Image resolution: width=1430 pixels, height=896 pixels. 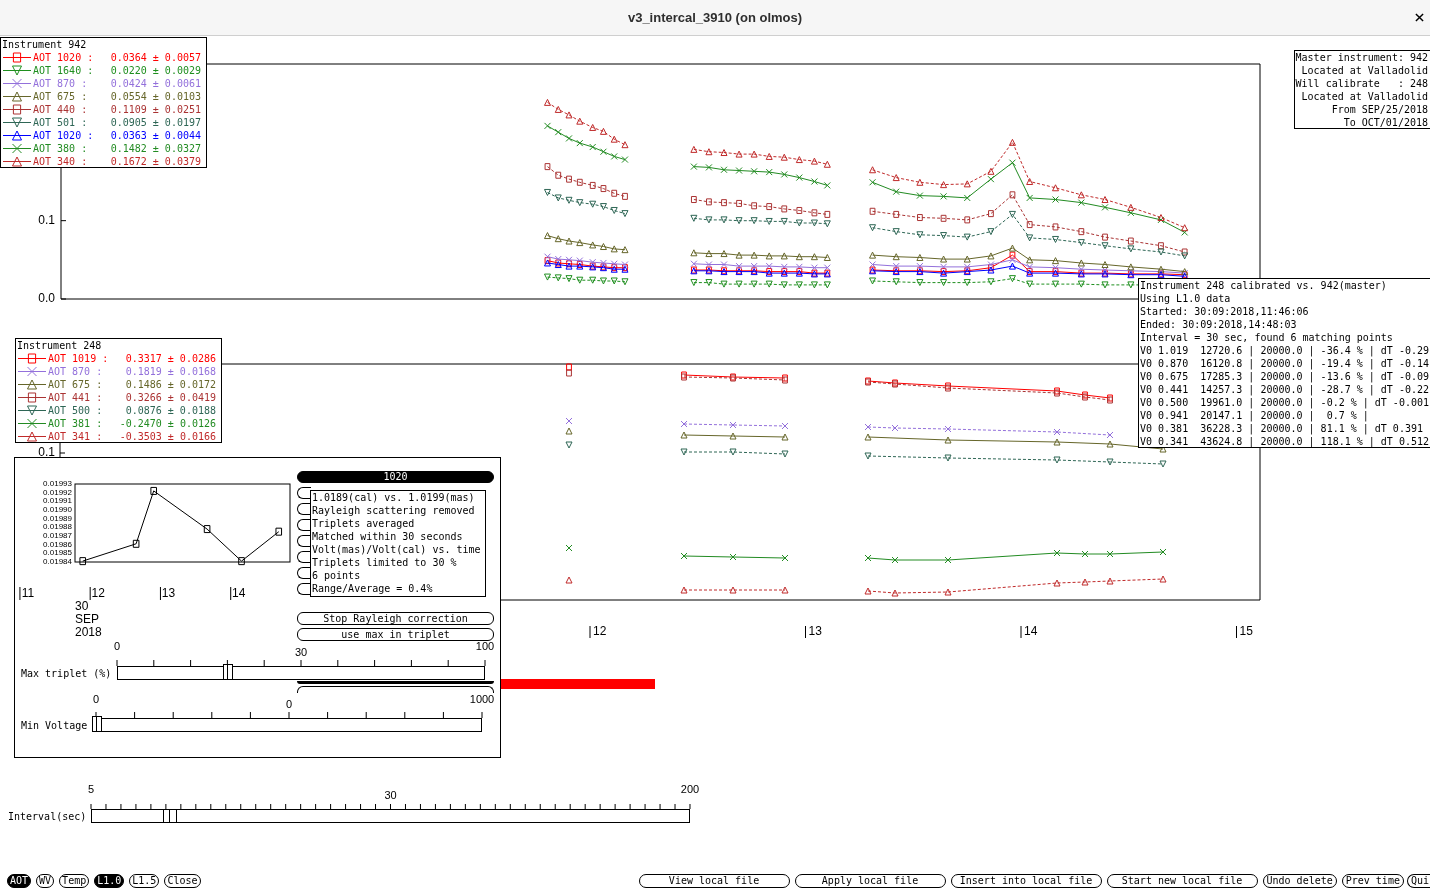 I want to click on slider-label: Max triplet (%), so click(x=66, y=673).